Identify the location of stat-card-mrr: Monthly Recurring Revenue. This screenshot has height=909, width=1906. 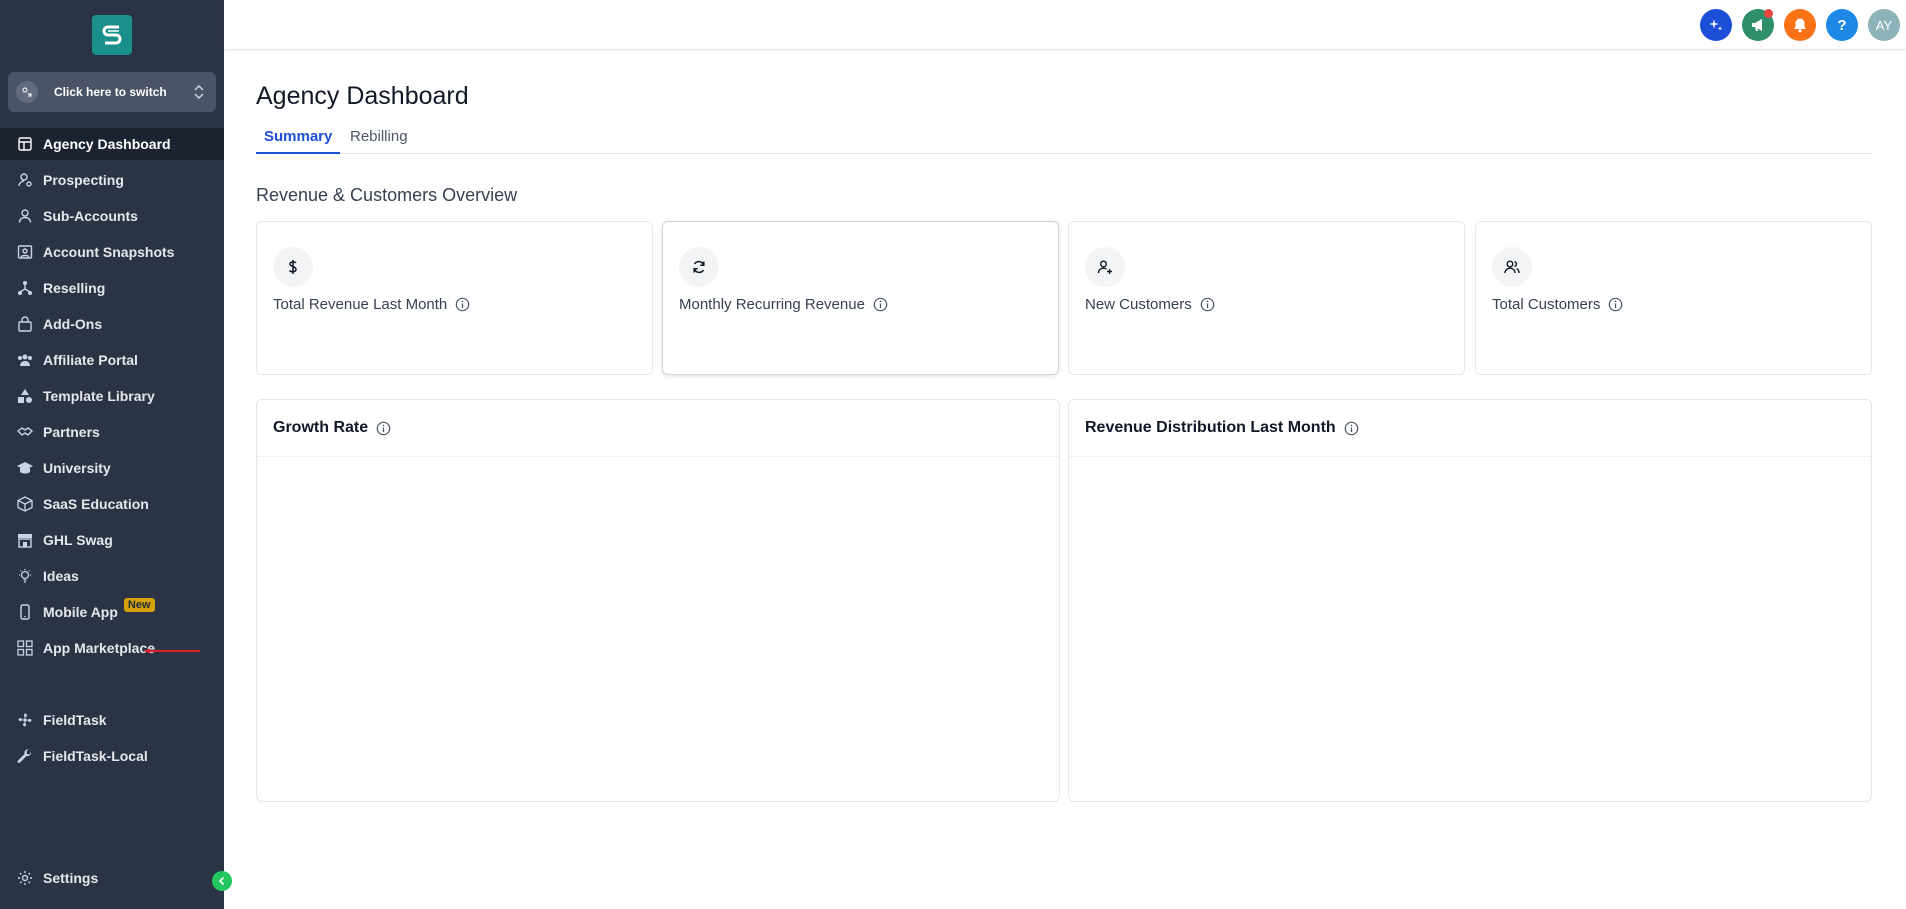
(860, 298).